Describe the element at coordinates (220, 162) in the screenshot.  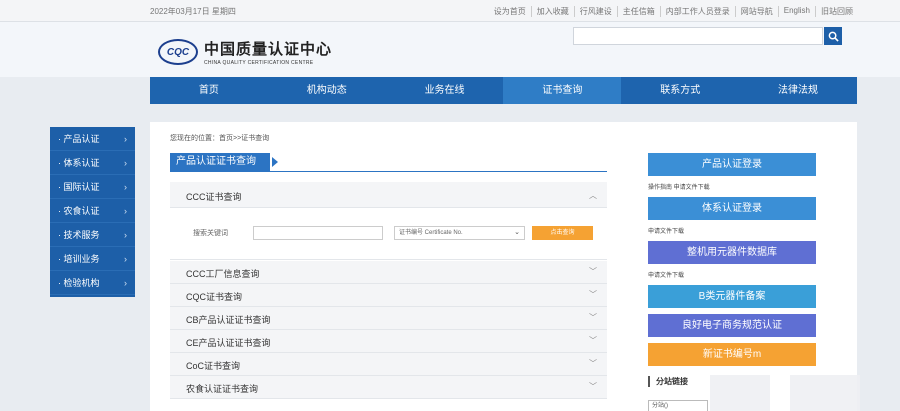
I see `section-title: 产品认证证书查询` at that location.